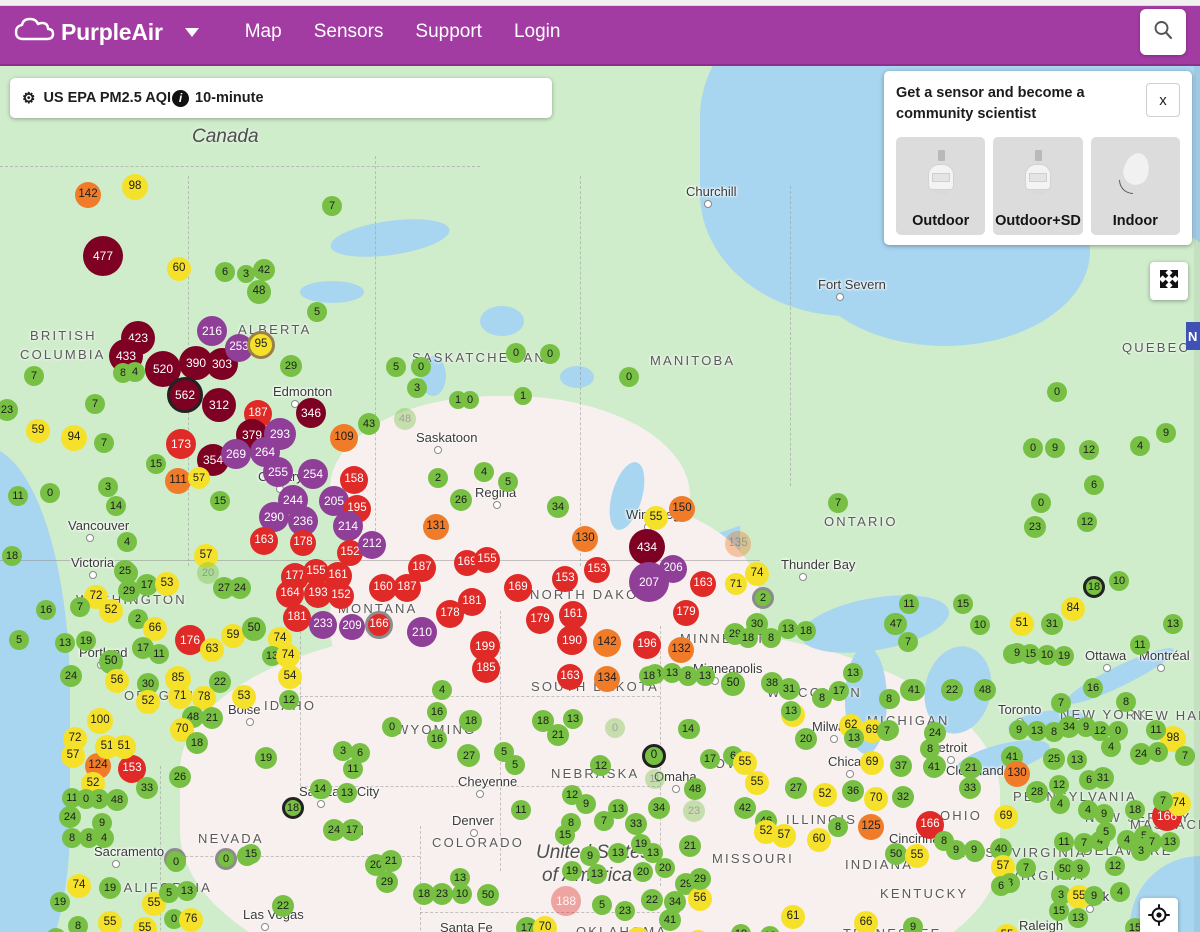  Describe the element at coordinates (871, 827) in the screenshot. I see `sensor-marker: 125` at that location.